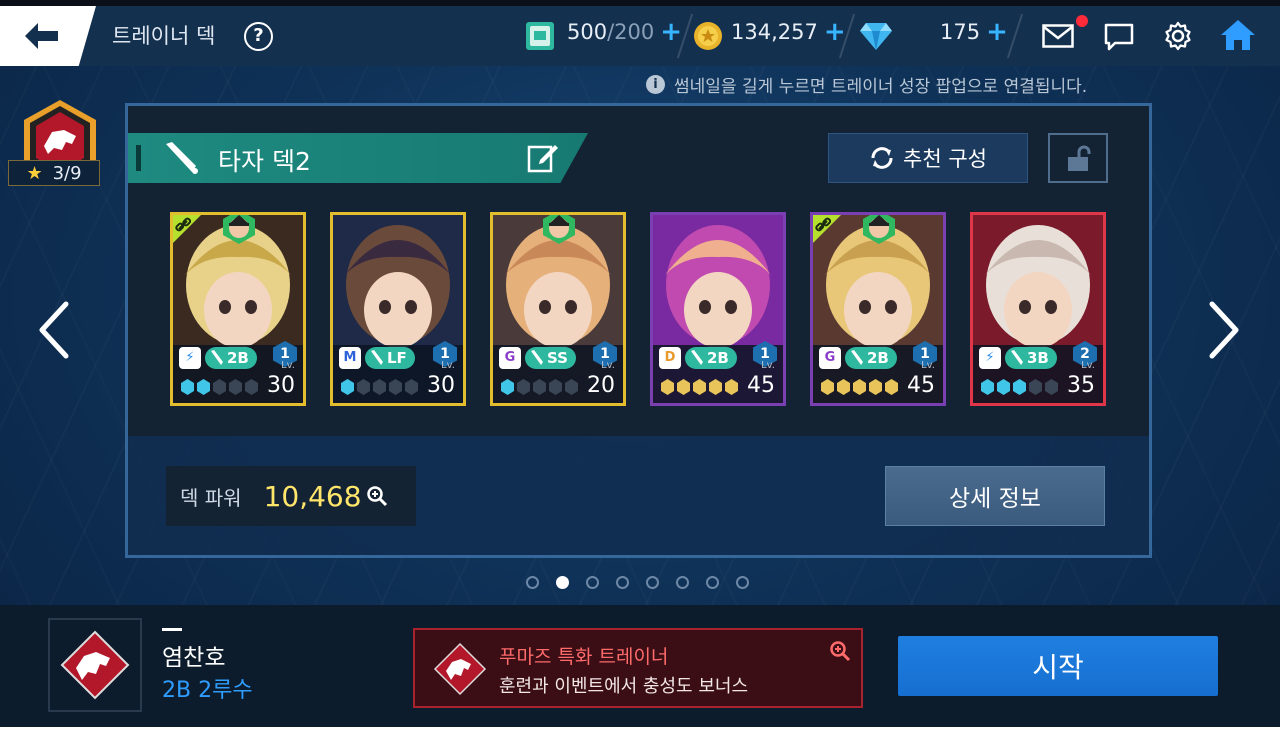  Describe the element at coordinates (398, 309) in the screenshot. I see `trainer-card: M LF 1 Lv. 30` at that location.